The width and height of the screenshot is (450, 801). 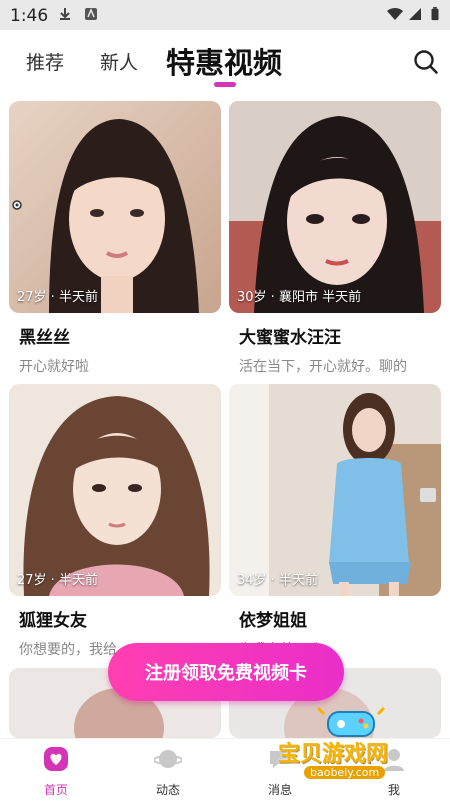 What do you see at coordinates (333, 754) in the screenshot?
I see `watermark-text: 宝贝游戏网` at bounding box center [333, 754].